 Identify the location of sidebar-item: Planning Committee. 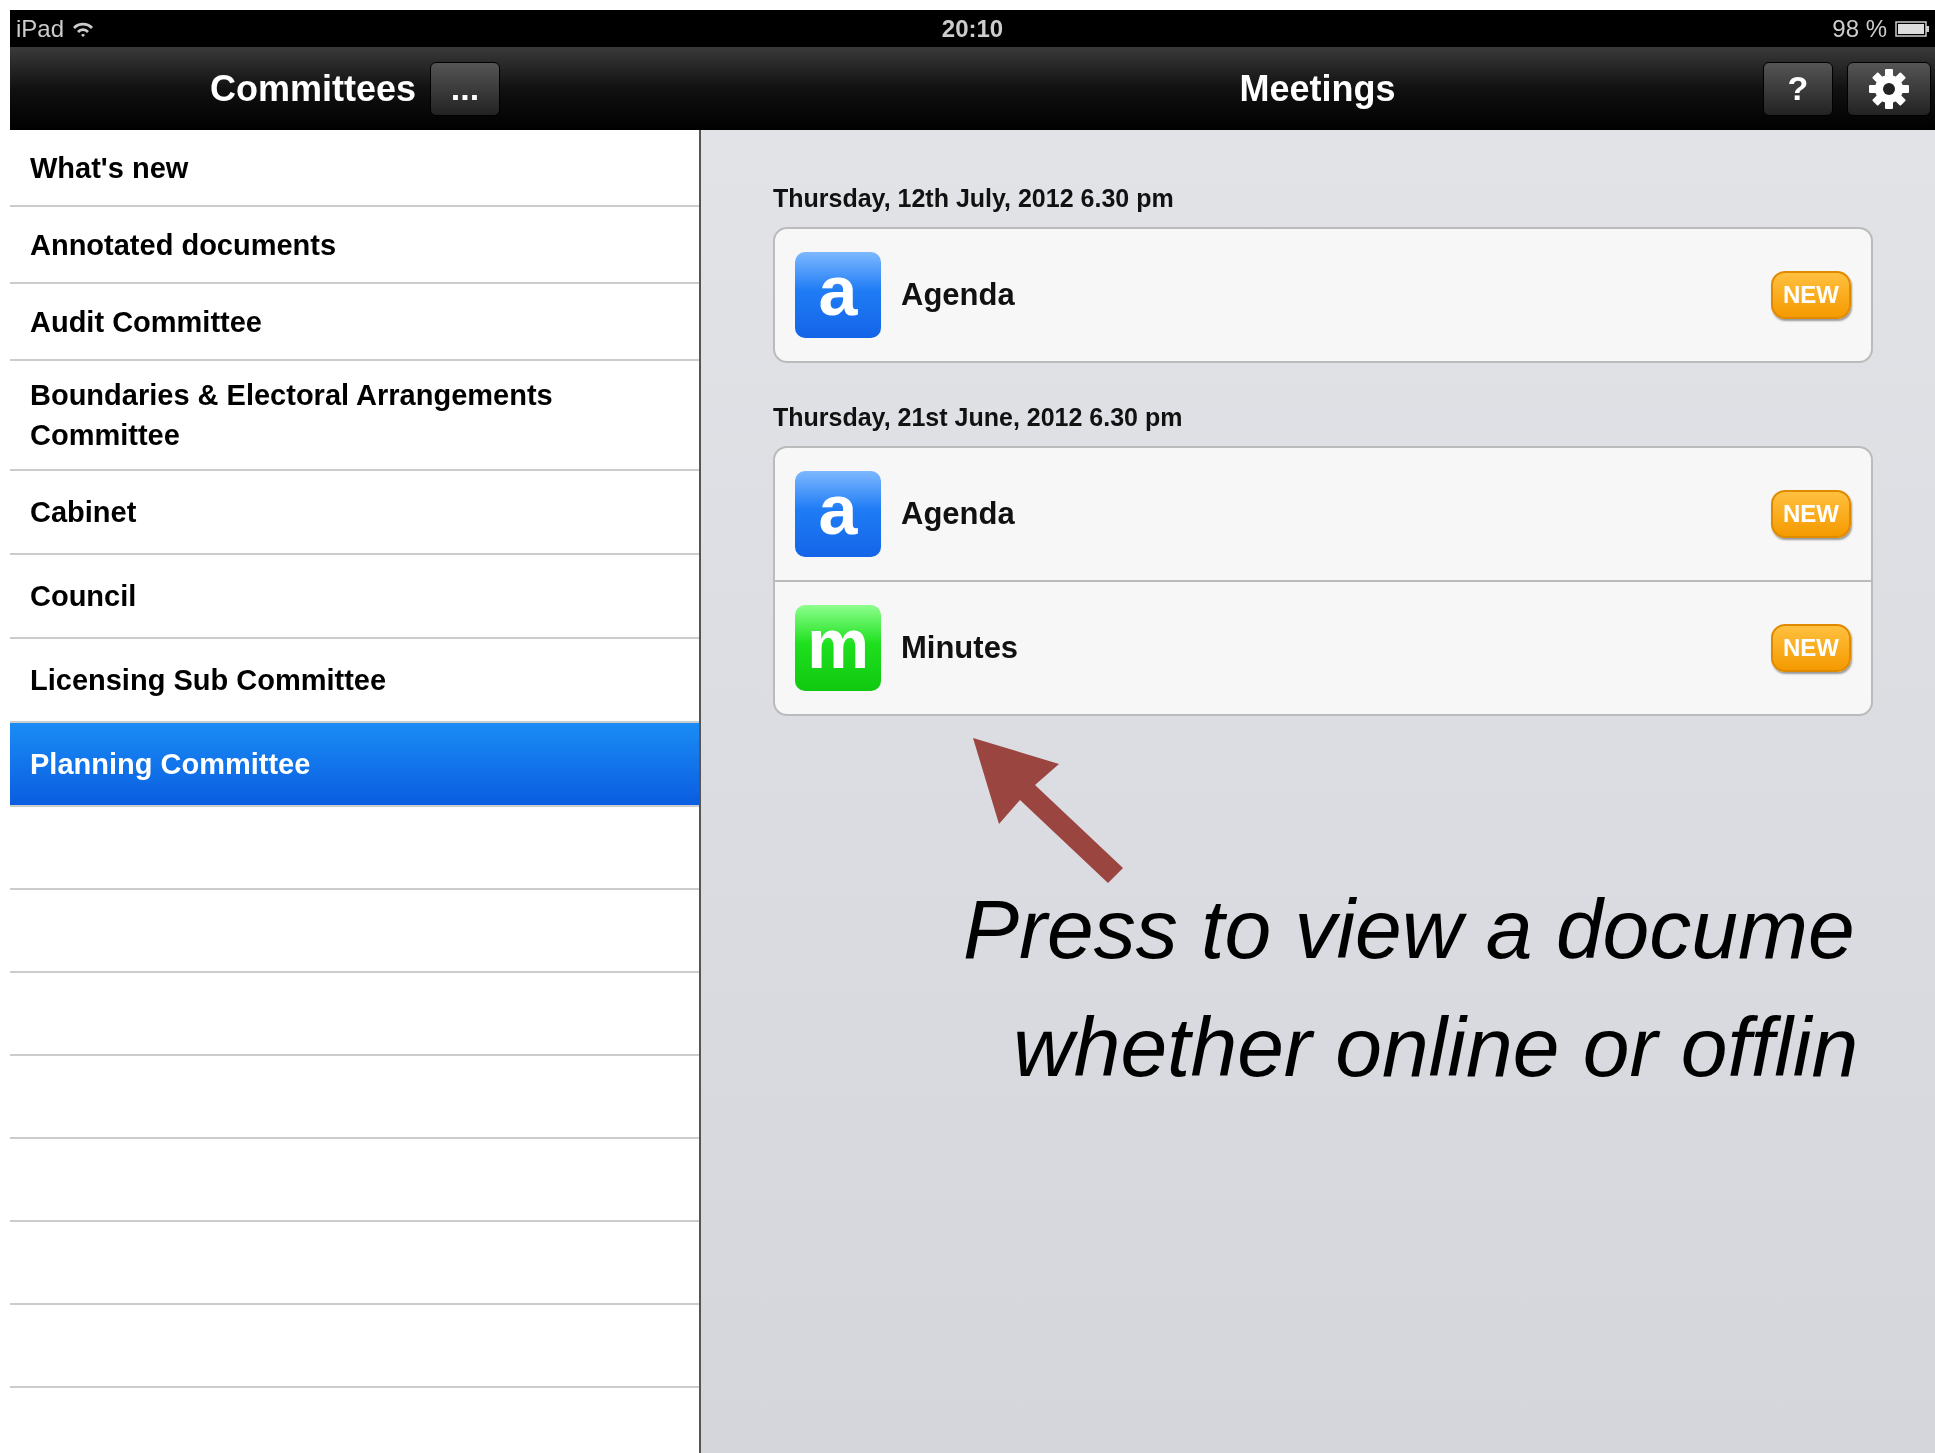
(354, 765).